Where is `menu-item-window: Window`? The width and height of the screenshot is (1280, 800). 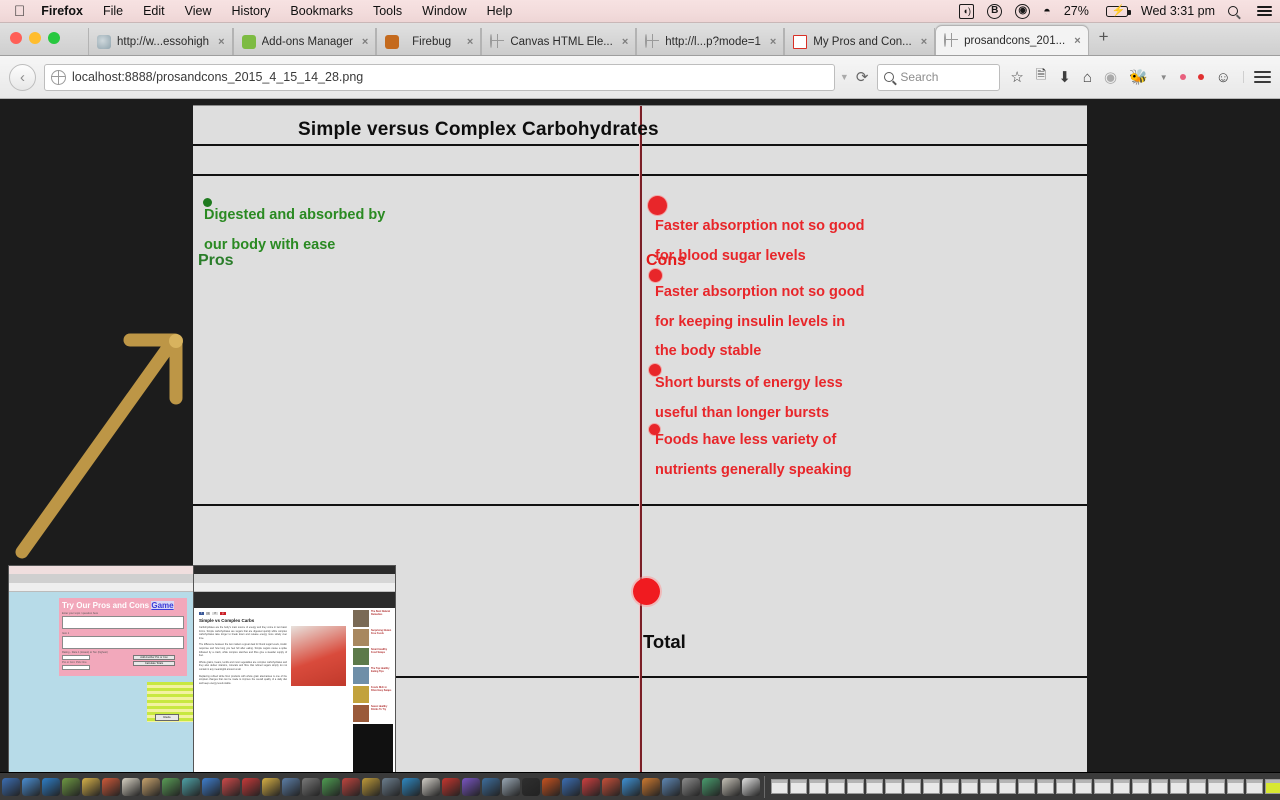 menu-item-window: Window is located at coordinates (444, 11).